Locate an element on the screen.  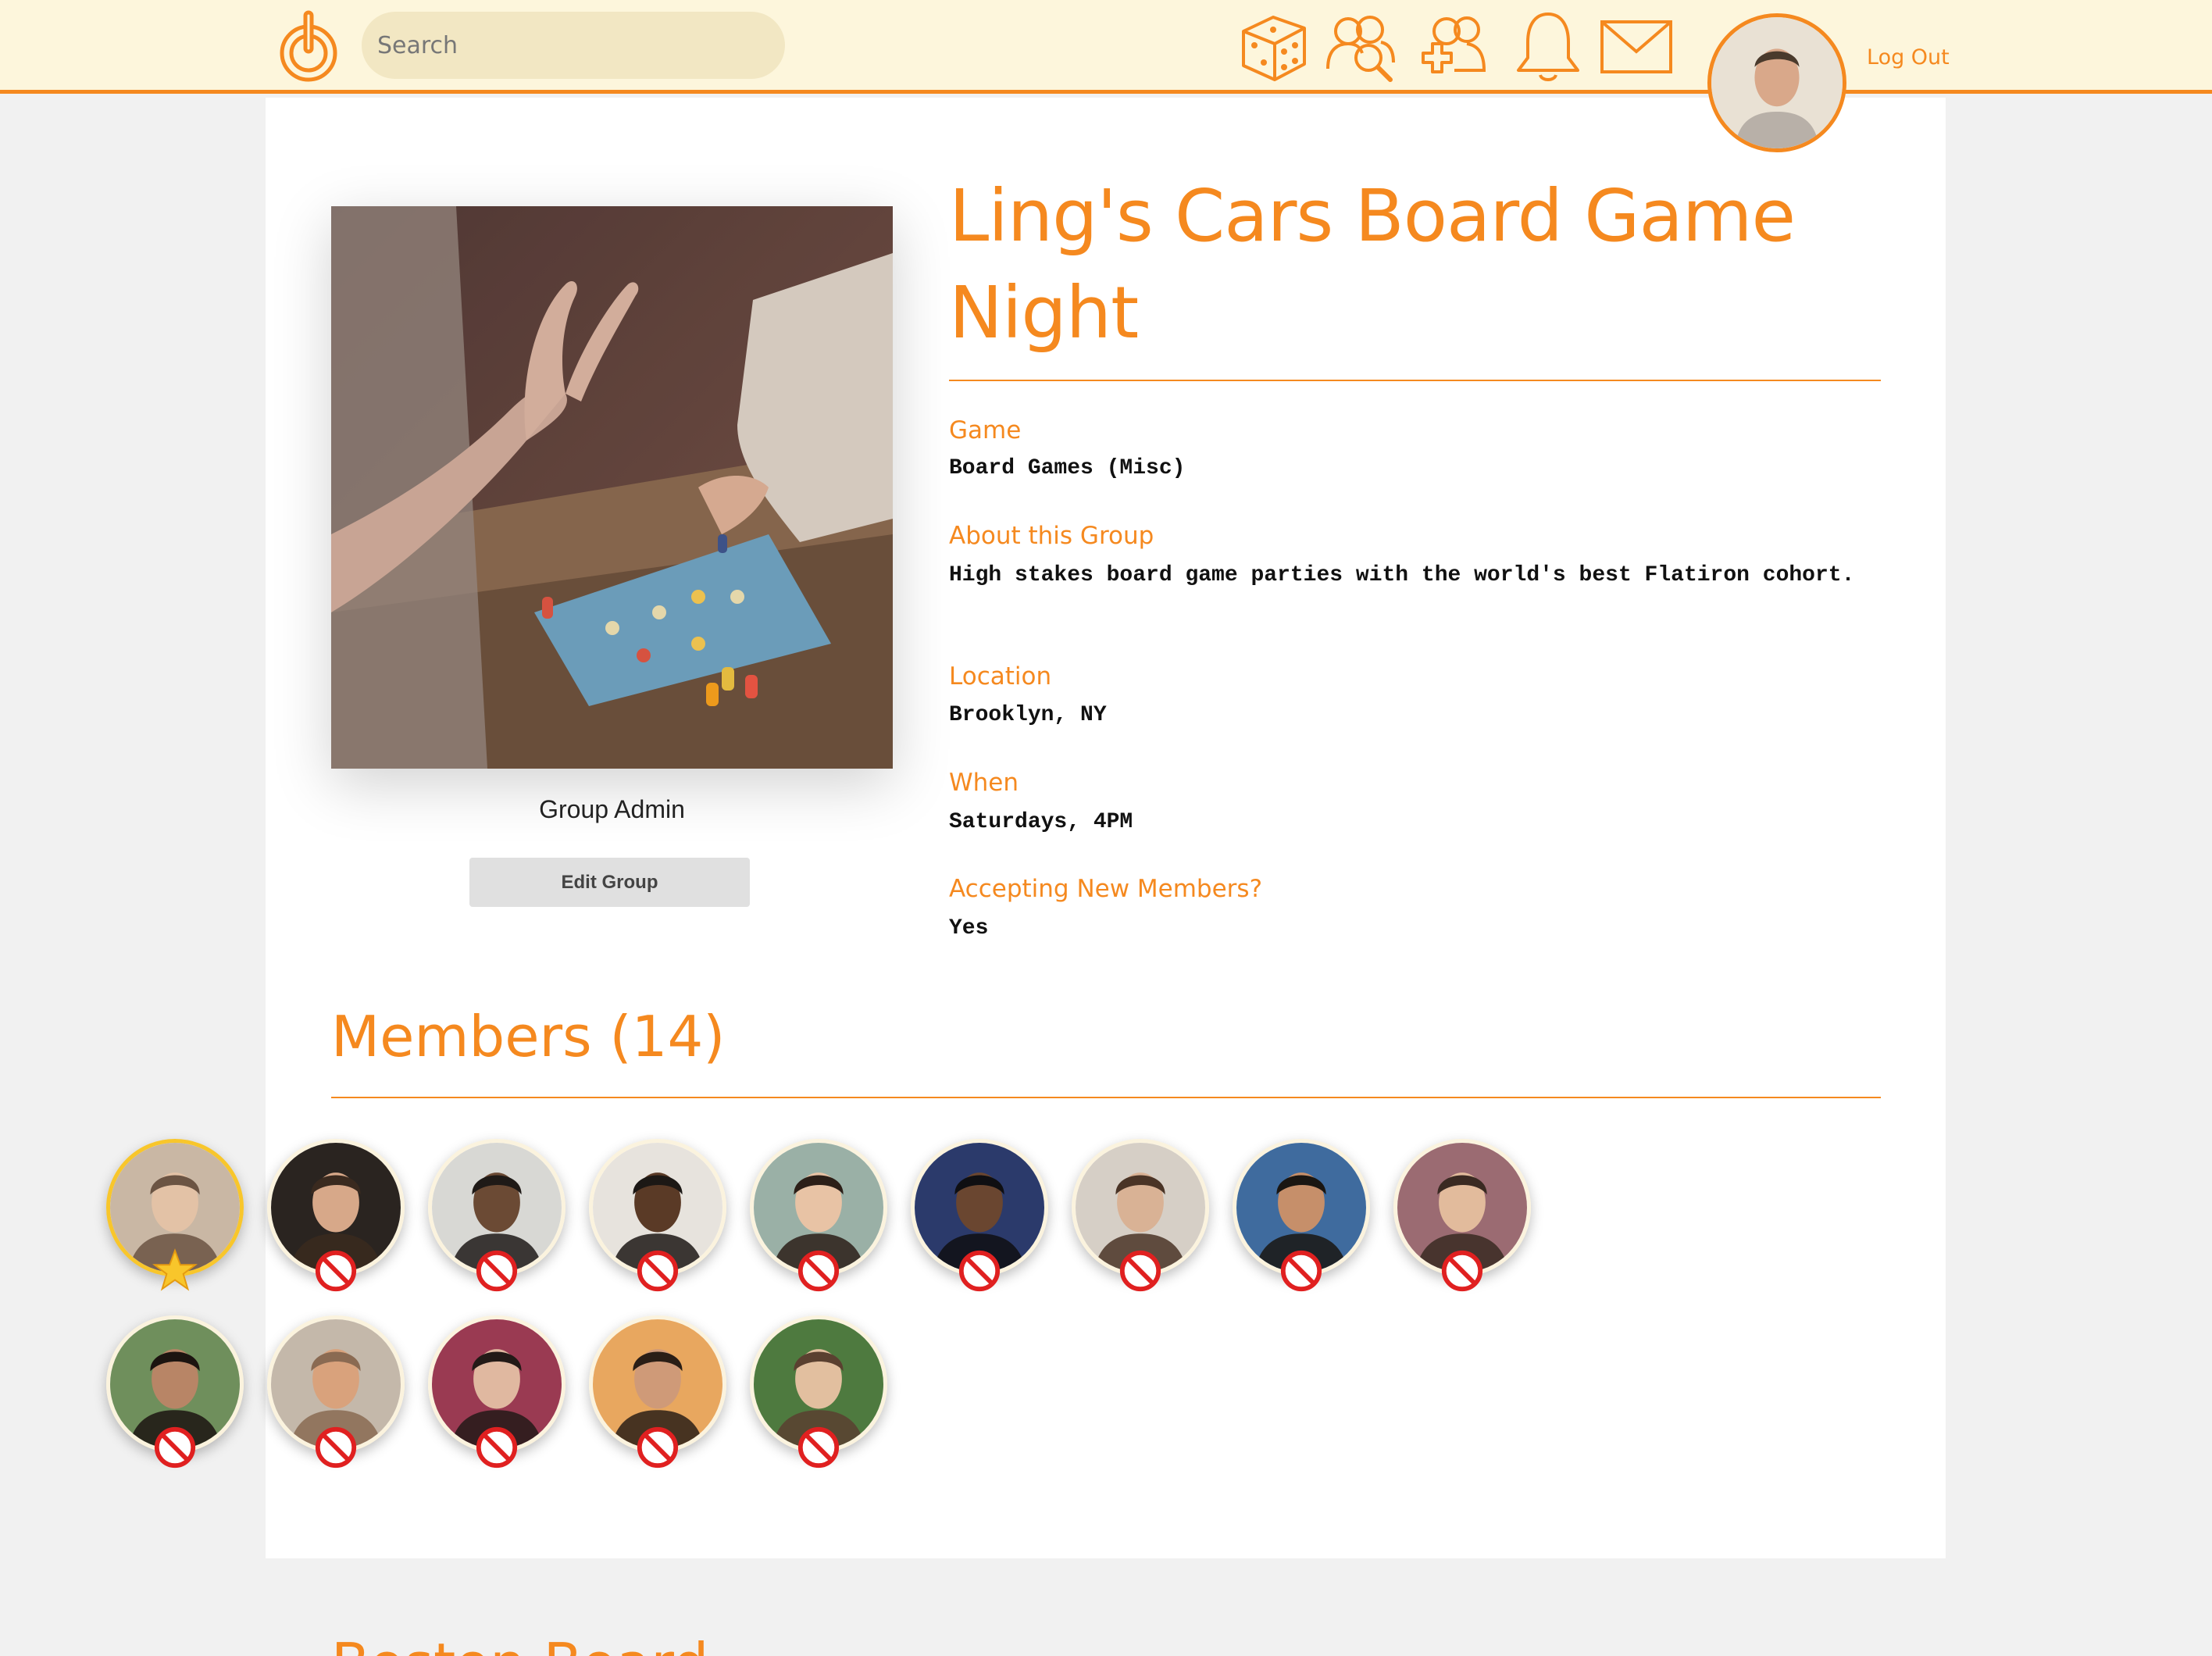
user-avatar is located at coordinates (1776, 82).